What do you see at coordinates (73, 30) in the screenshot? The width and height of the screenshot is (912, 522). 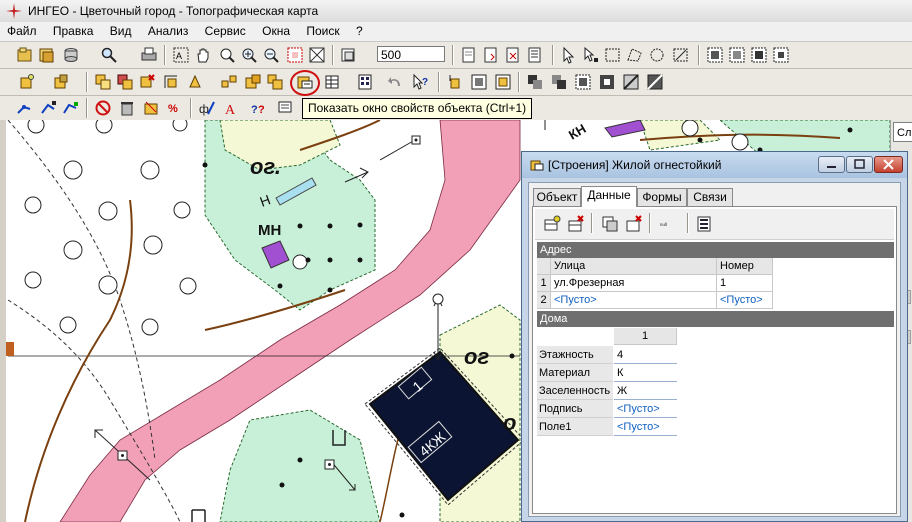 I see `menu-edit: Правка` at bounding box center [73, 30].